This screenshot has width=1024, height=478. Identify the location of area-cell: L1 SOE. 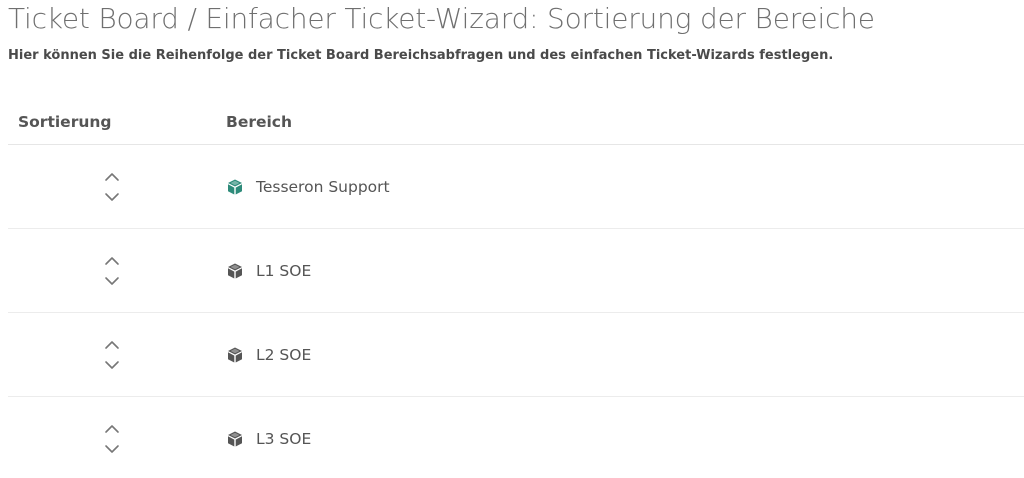
(620, 271).